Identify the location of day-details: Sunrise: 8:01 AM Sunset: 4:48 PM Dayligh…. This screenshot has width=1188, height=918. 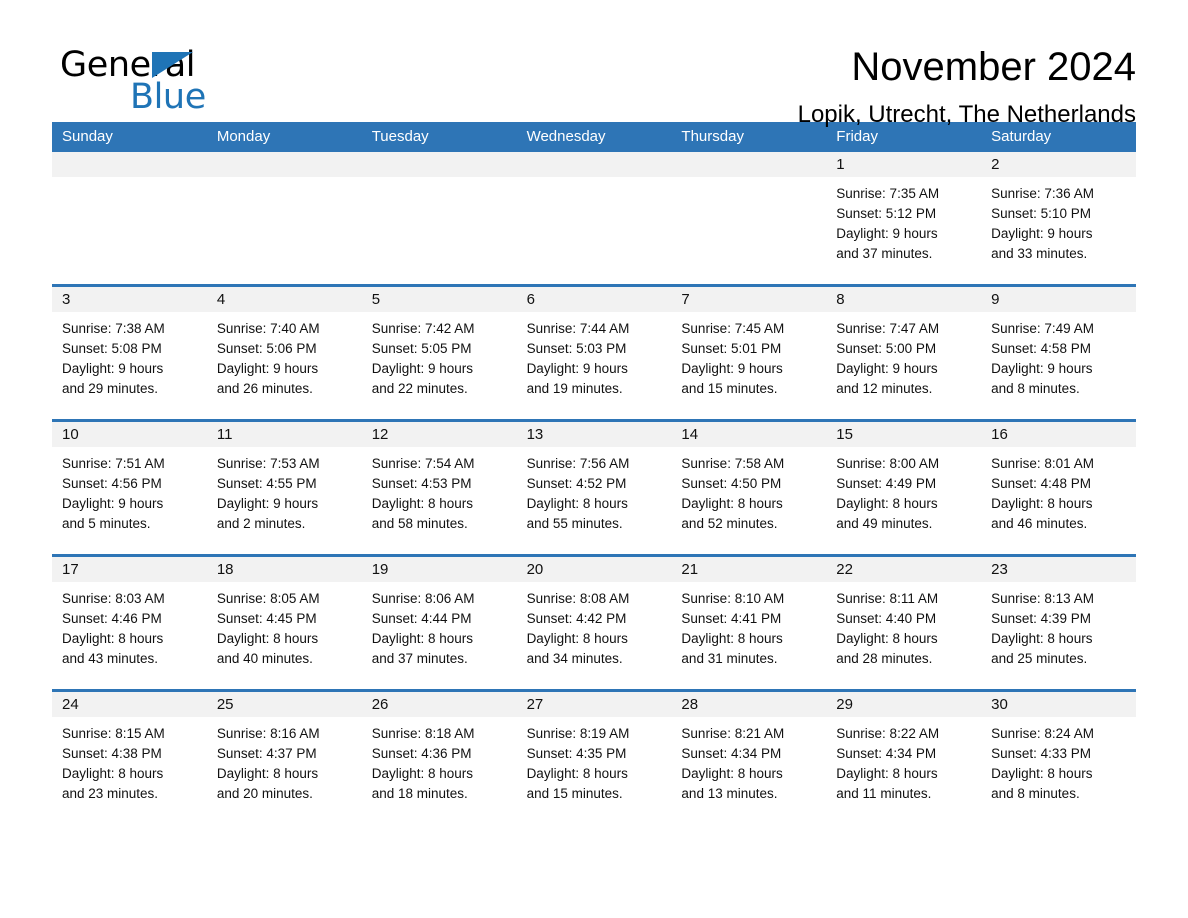
(1058, 490).